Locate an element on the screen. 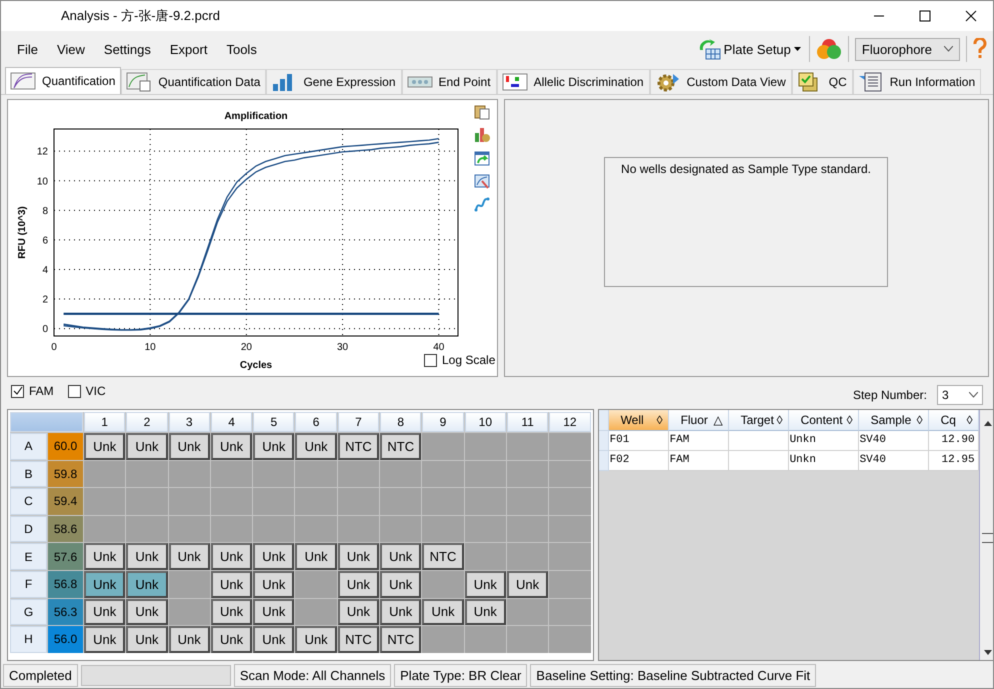 Image resolution: width=994 pixels, height=689 pixels. y-tick-label: 10 is located at coordinates (42, 182).